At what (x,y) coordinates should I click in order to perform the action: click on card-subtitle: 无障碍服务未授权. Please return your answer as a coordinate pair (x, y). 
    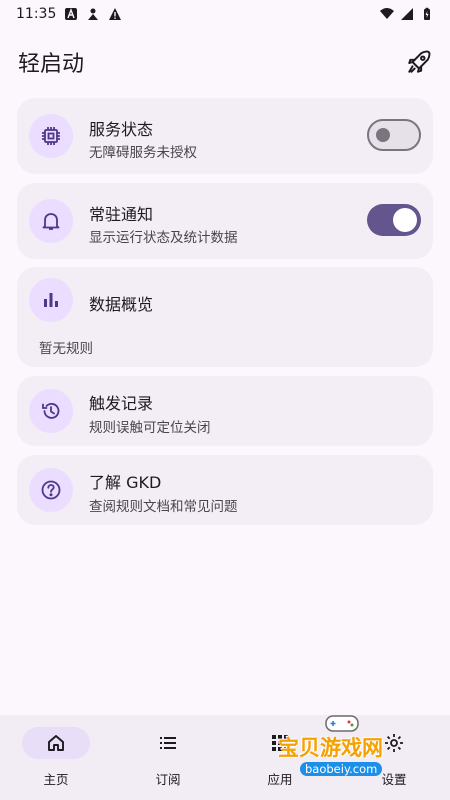
    Looking at the image, I should click on (143, 153).